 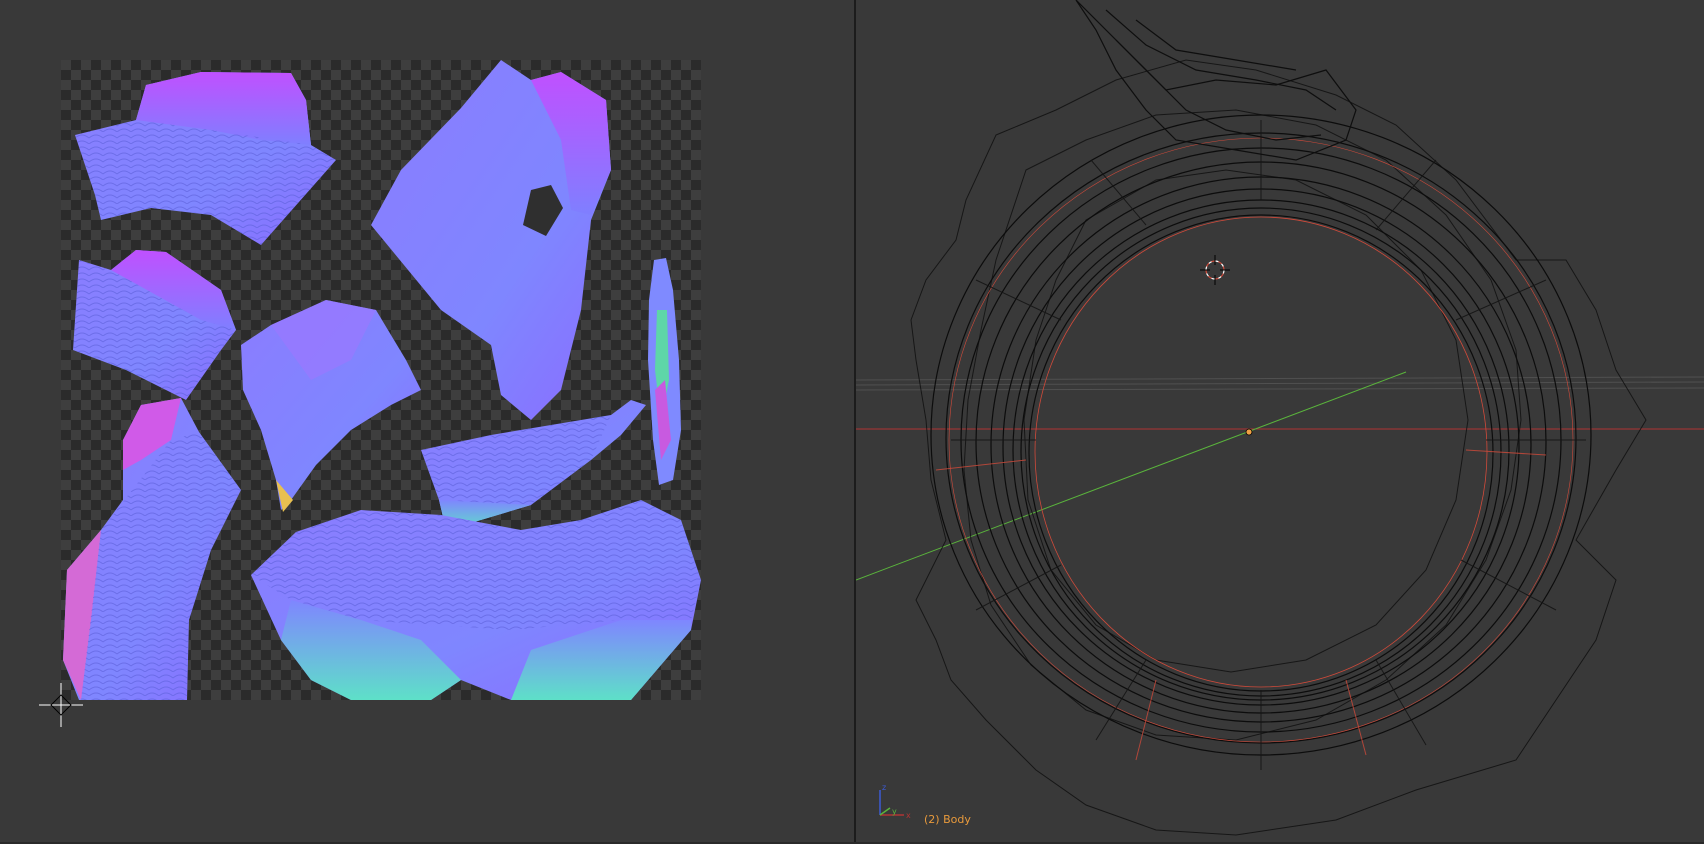 I want to click on 3d-cursor-icon, so click(x=1215, y=270).